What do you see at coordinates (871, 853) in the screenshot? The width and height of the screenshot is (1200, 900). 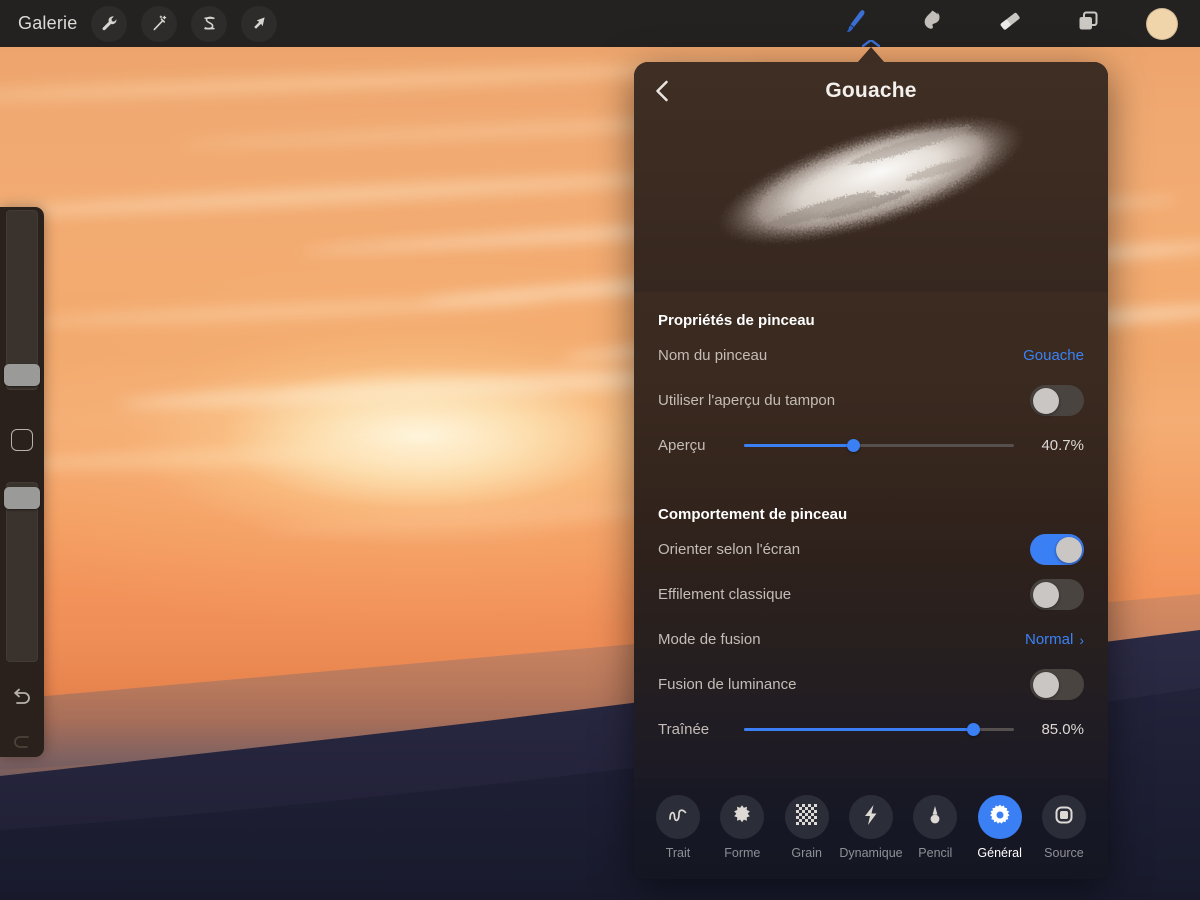 I see `tab-label: Dynamique` at bounding box center [871, 853].